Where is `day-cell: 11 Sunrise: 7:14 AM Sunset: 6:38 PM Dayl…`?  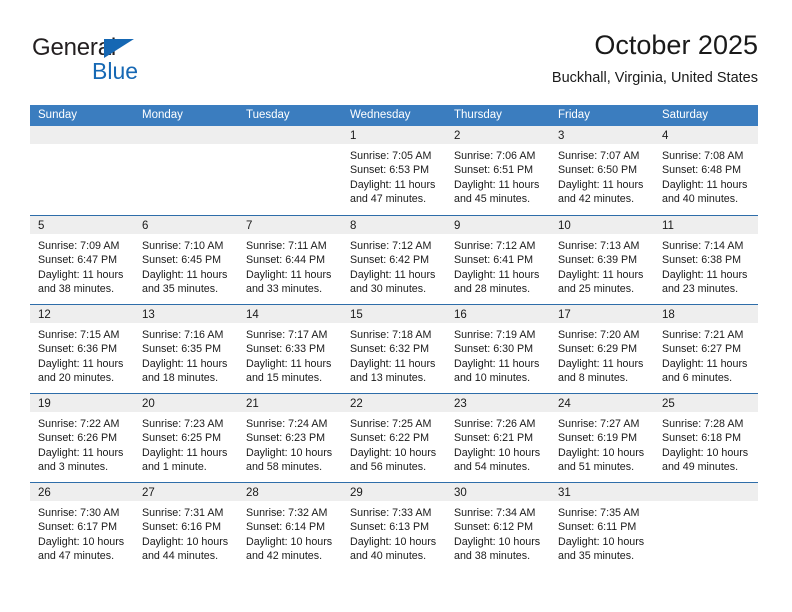 day-cell: 11 Sunrise: 7:14 AM Sunset: 6:38 PM Dayl… is located at coordinates (706, 260).